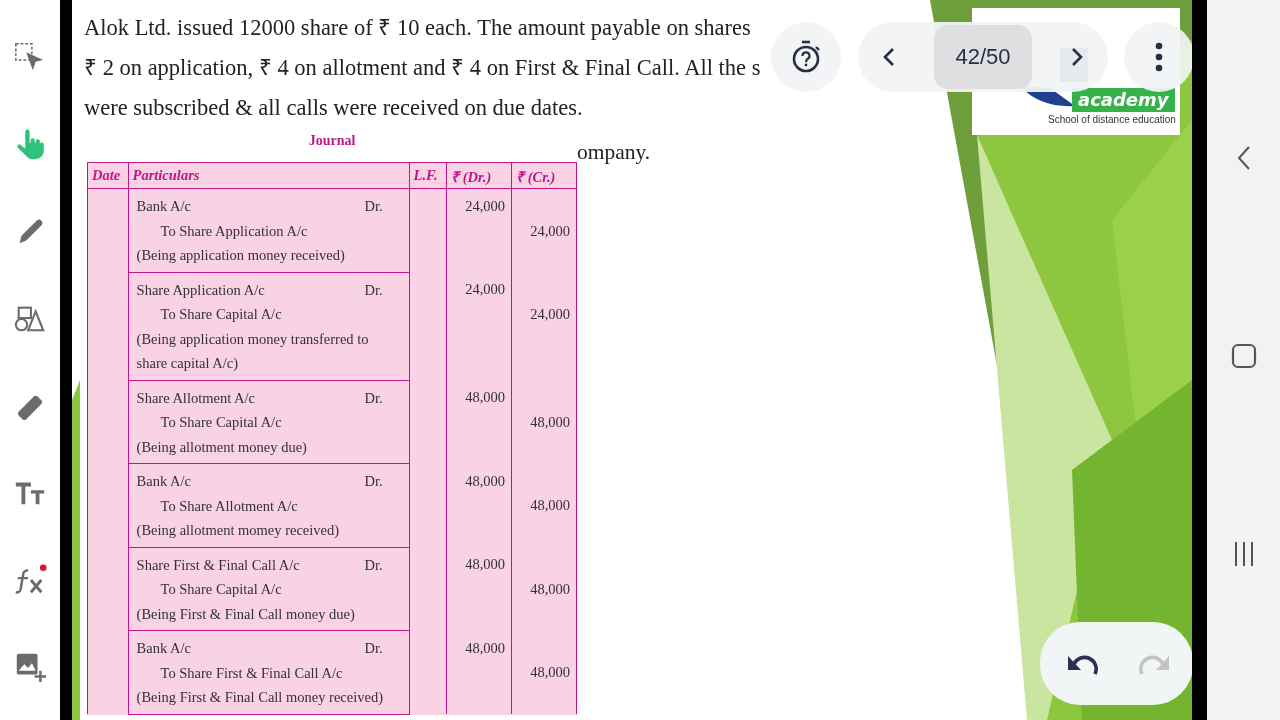 Image resolution: width=1280 pixels, height=720 pixels. What do you see at coordinates (218, 565) in the screenshot?
I see `debit-account: Share First & Final Call A/c` at bounding box center [218, 565].